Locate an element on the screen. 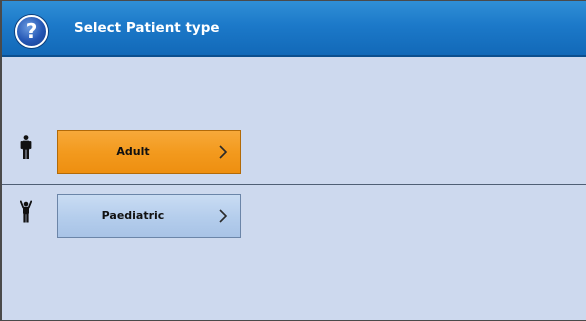 This screenshot has height=321, width=586. adult-button-label: Adult is located at coordinates (133, 151).